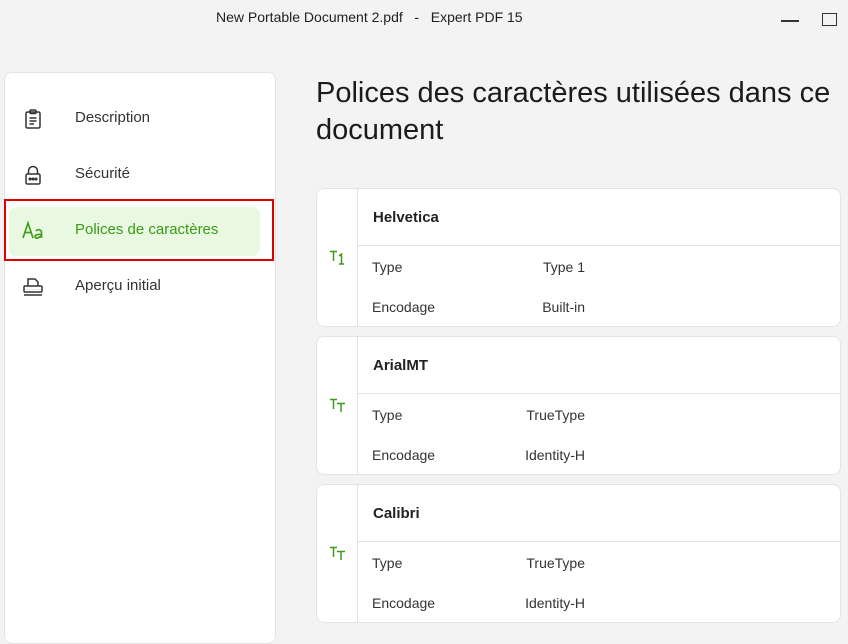 This screenshot has width=848, height=644. What do you see at coordinates (140, 175) in the screenshot?
I see `sidebar-item-security: Sécurité` at bounding box center [140, 175].